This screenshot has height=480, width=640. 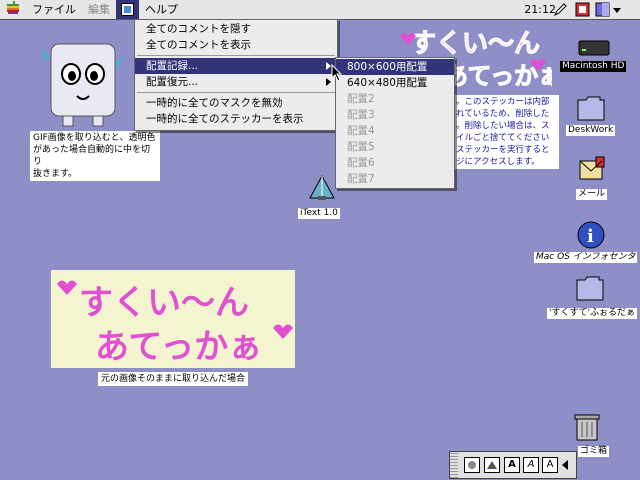 I want to click on original-sticker-line2: あてっかぁ, so click(x=178, y=347).